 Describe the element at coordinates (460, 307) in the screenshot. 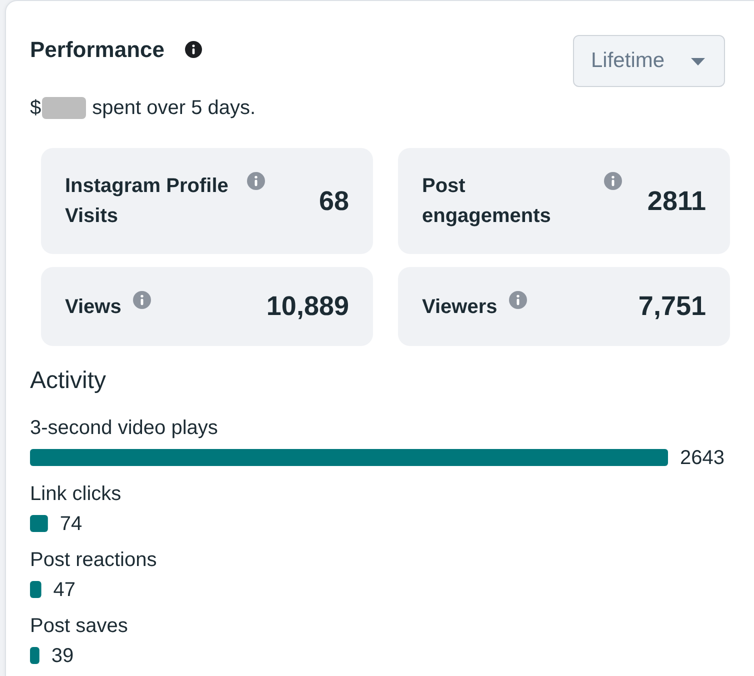

I see `metric-label: Viewers` at that location.